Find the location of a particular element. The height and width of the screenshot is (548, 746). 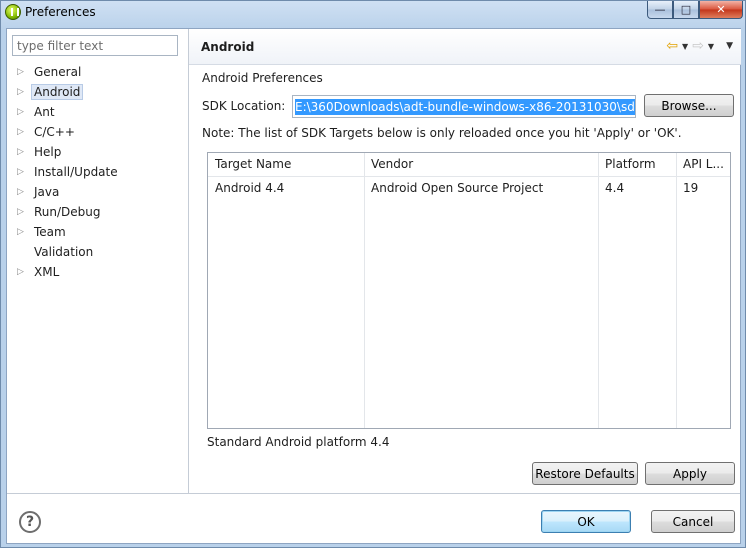

back-arrow-icon: ⇦ is located at coordinates (672, 46).